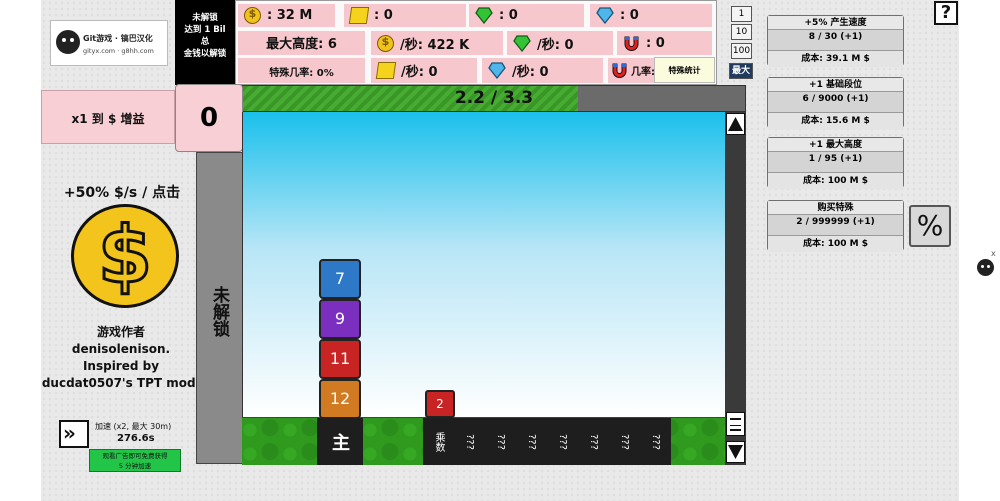 This screenshot has height=501, width=1000. I want to click on diamond-rate-stat: /秒: 0, so click(542, 70).